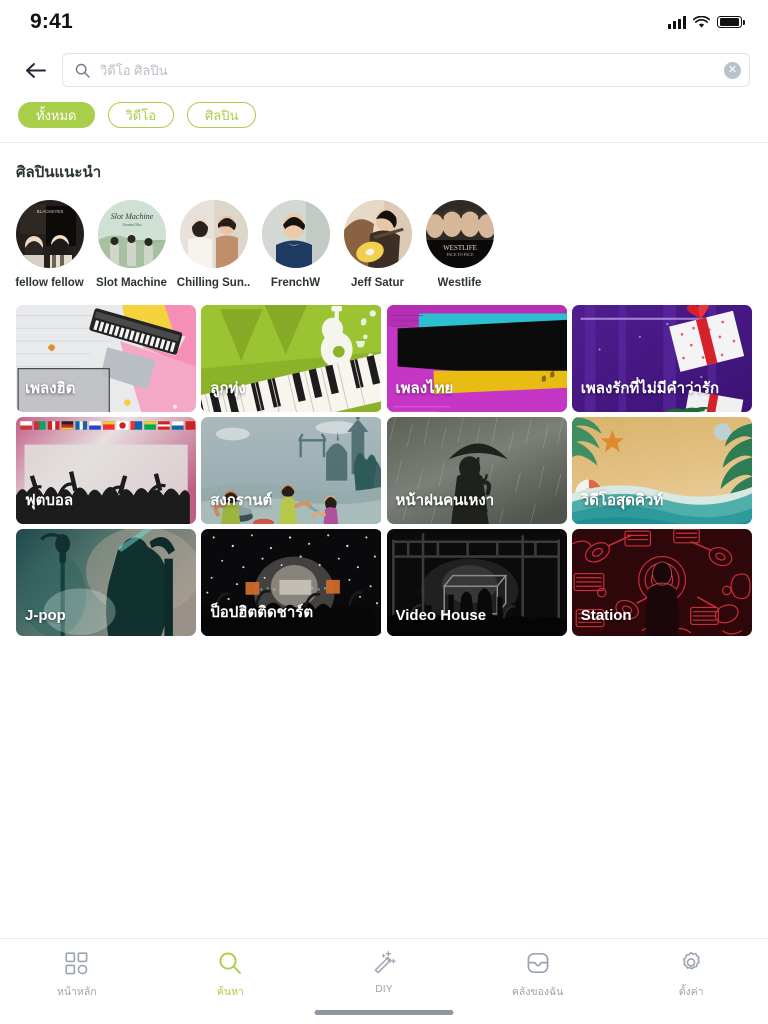 This screenshot has width=768, height=1024. I want to click on tab-library: คลังของฉัน, so click(538, 975).